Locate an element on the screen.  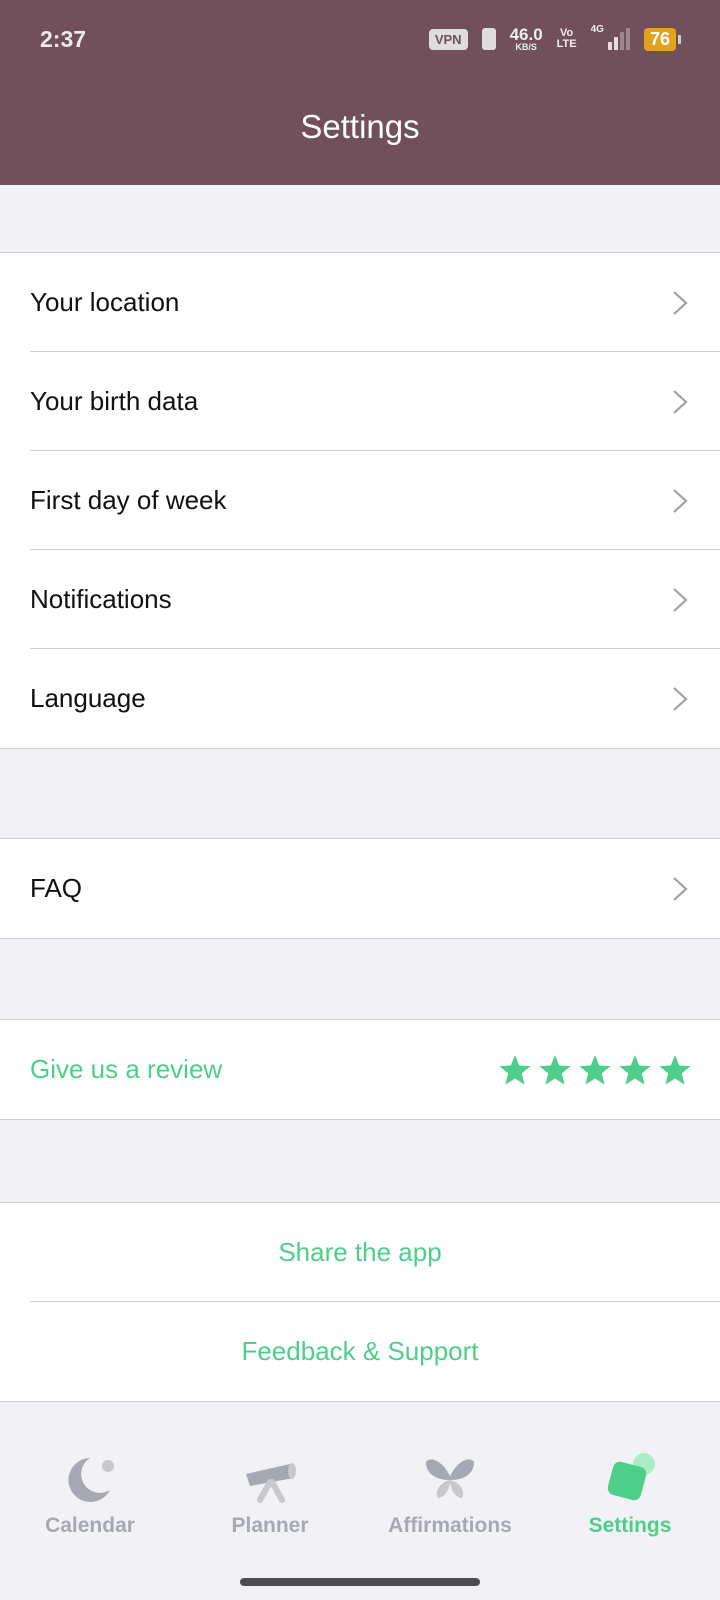
app-header: Settings is located at coordinates (360, 133).